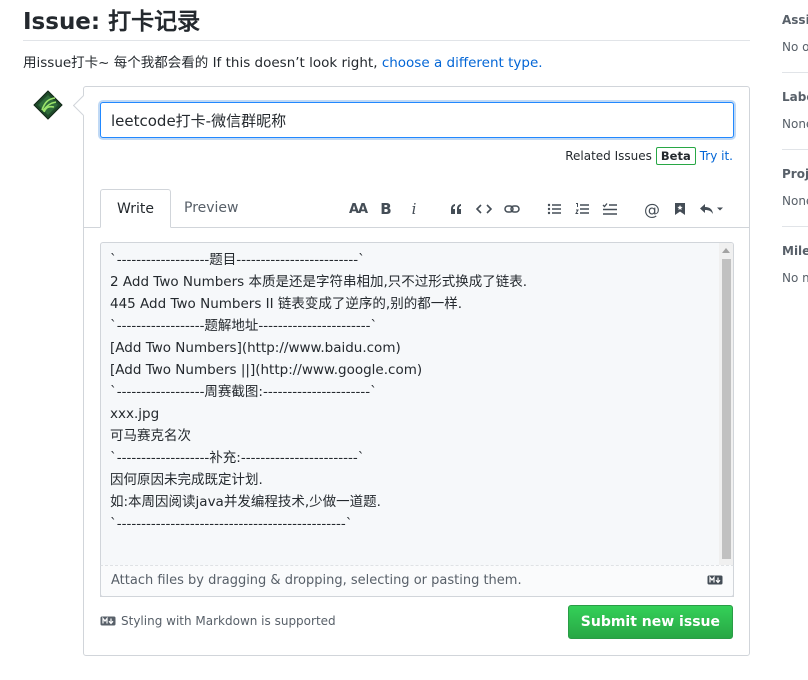 The width and height of the screenshot is (808, 680). What do you see at coordinates (652, 209) in the screenshot?
I see `mention-icon: @` at bounding box center [652, 209].